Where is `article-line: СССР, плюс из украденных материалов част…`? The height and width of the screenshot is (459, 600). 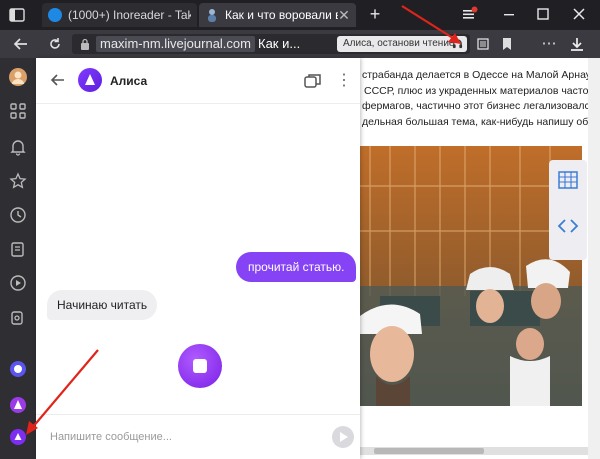
article-line: СССР, плюс из украденных материалов част… is located at coordinates (476, 90).